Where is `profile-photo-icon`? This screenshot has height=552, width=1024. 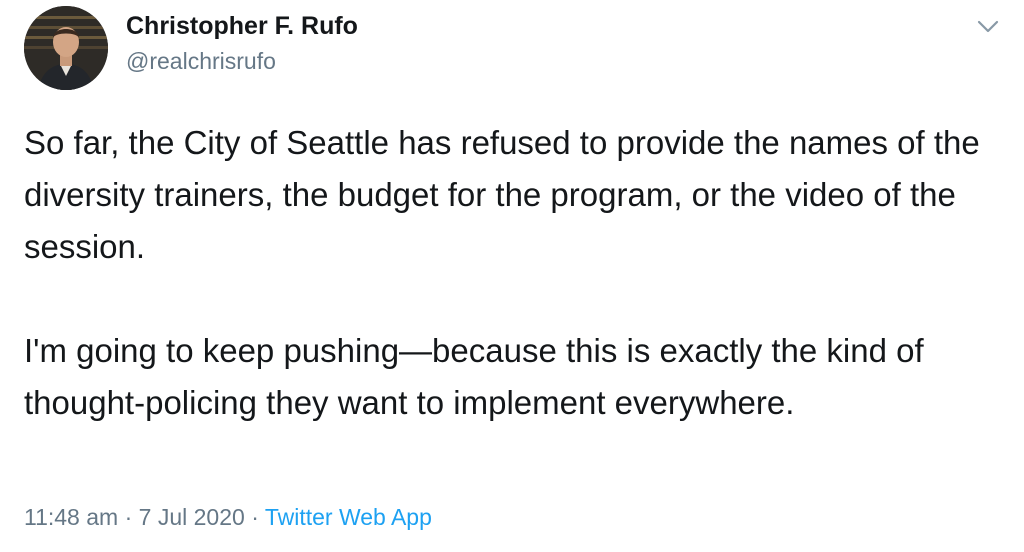 profile-photo-icon is located at coordinates (66, 48).